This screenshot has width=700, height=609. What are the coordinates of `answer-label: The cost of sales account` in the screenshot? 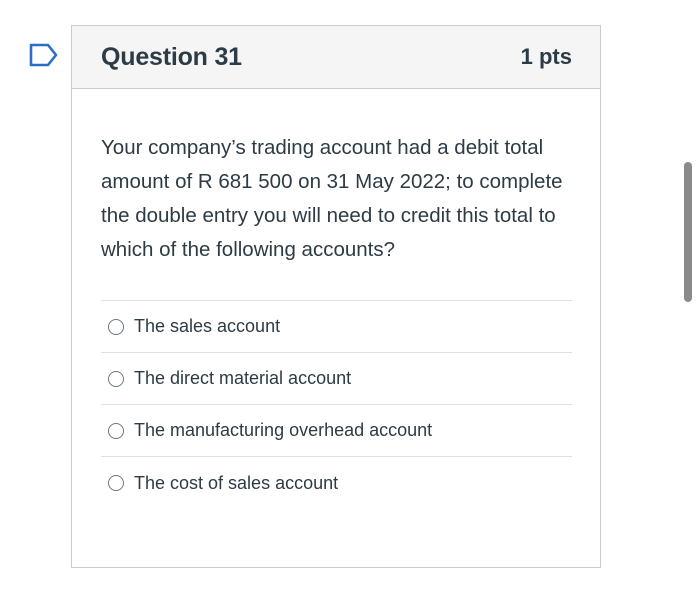 It's located at (236, 482).